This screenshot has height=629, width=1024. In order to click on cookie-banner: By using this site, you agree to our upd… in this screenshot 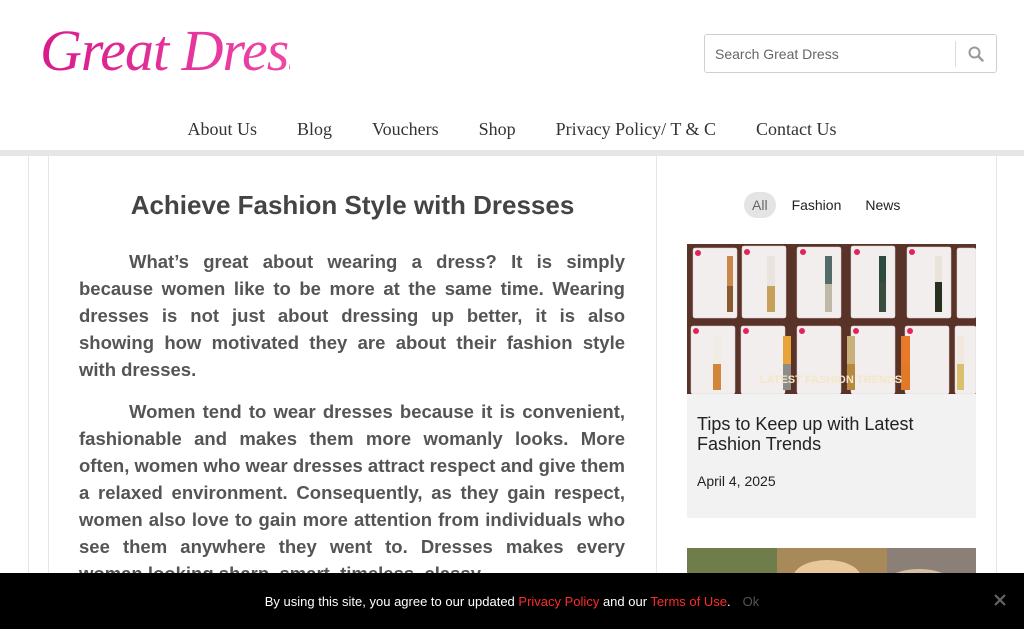, I will do `click(512, 601)`.